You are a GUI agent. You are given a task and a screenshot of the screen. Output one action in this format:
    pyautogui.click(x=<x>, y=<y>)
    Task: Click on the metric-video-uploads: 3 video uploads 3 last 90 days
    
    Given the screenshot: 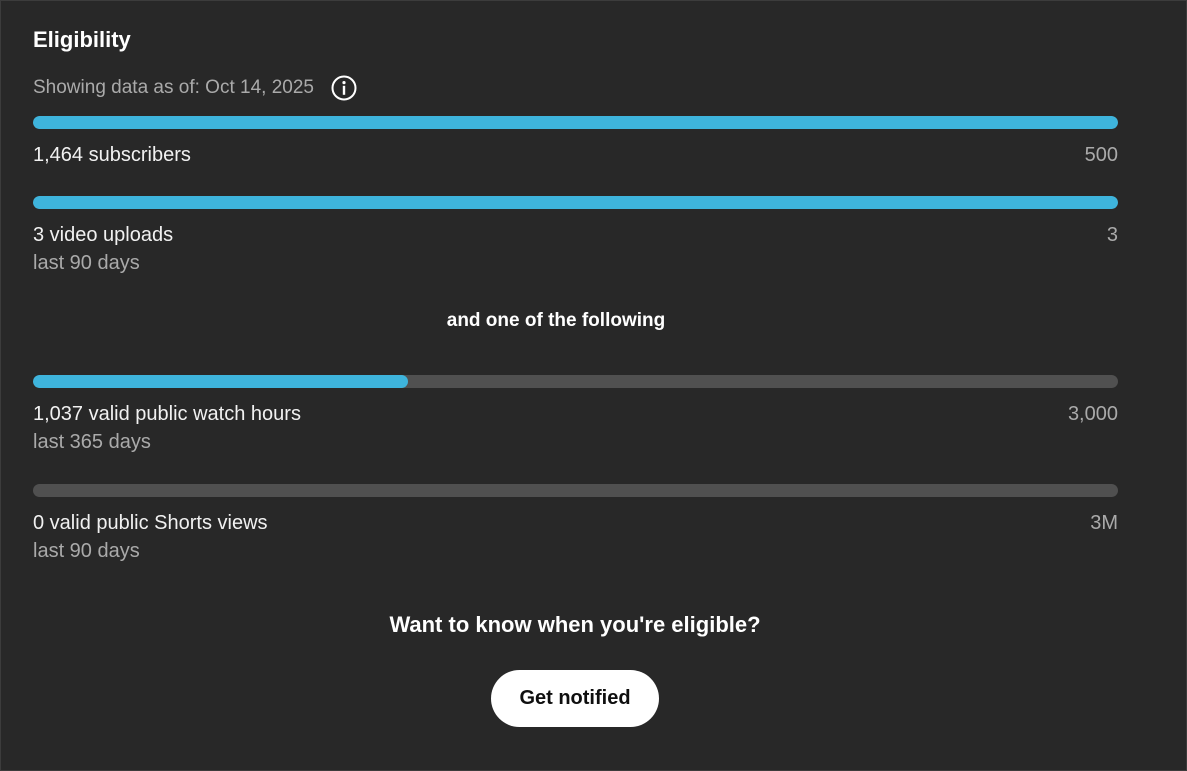 What is the action you would take?
    pyautogui.click(x=575, y=236)
    